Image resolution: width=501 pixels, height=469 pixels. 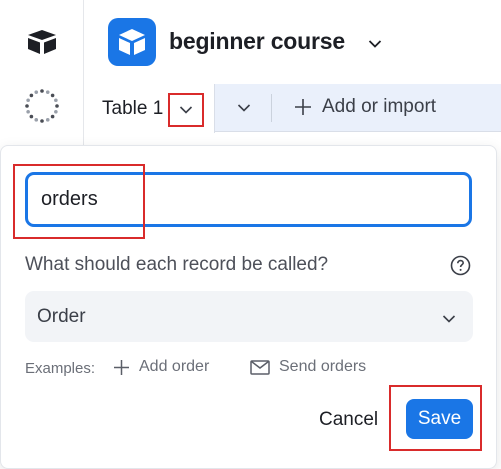 What do you see at coordinates (260, 367) in the screenshot?
I see `envelope-icon` at bounding box center [260, 367].